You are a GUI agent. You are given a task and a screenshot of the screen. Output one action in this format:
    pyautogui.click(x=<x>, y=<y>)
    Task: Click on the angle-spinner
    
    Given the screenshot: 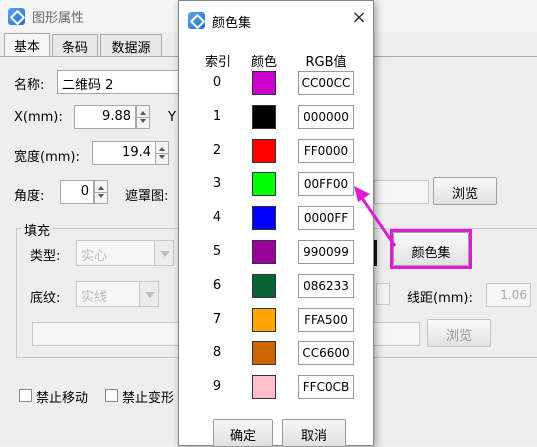 What is the action you would take?
    pyautogui.click(x=101, y=192)
    